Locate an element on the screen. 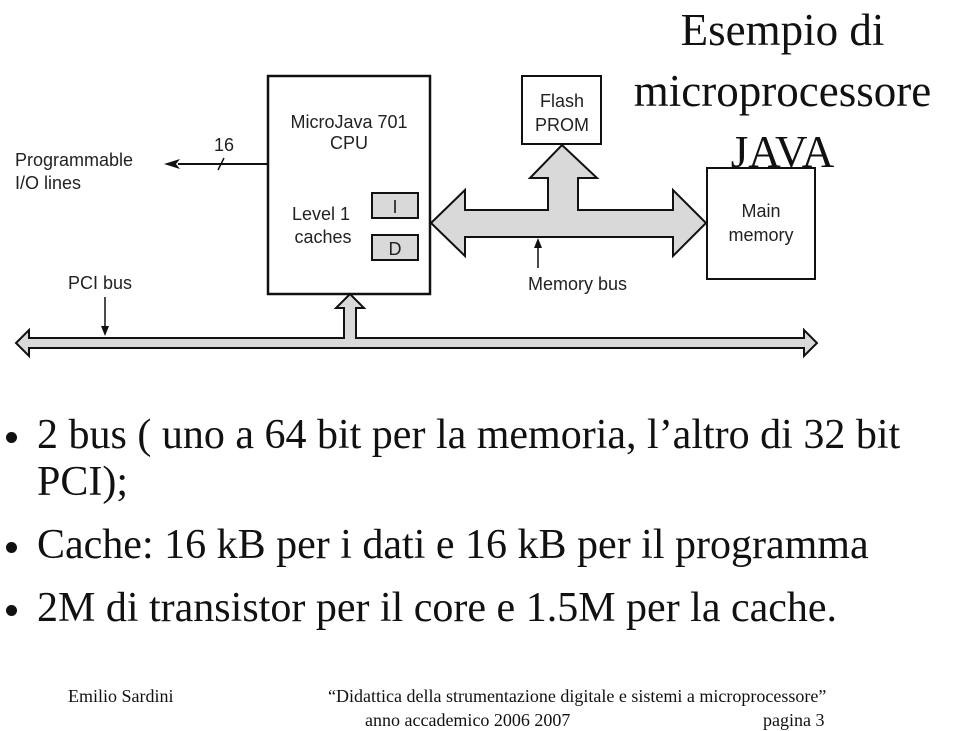 This screenshot has height=731, width=959. io-label-line-1: Programmable is located at coordinates (74, 160).